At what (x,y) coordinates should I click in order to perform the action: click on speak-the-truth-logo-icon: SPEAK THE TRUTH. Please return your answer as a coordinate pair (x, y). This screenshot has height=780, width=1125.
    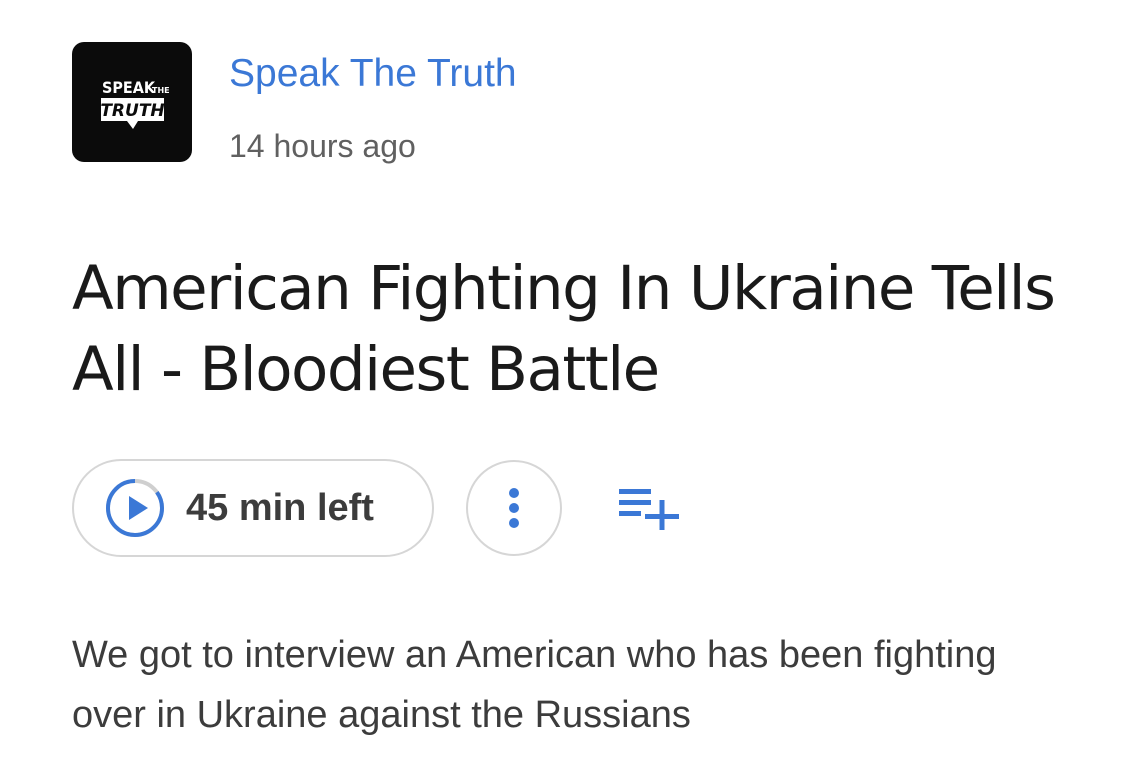
    Looking at the image, I should click on (135, 103).